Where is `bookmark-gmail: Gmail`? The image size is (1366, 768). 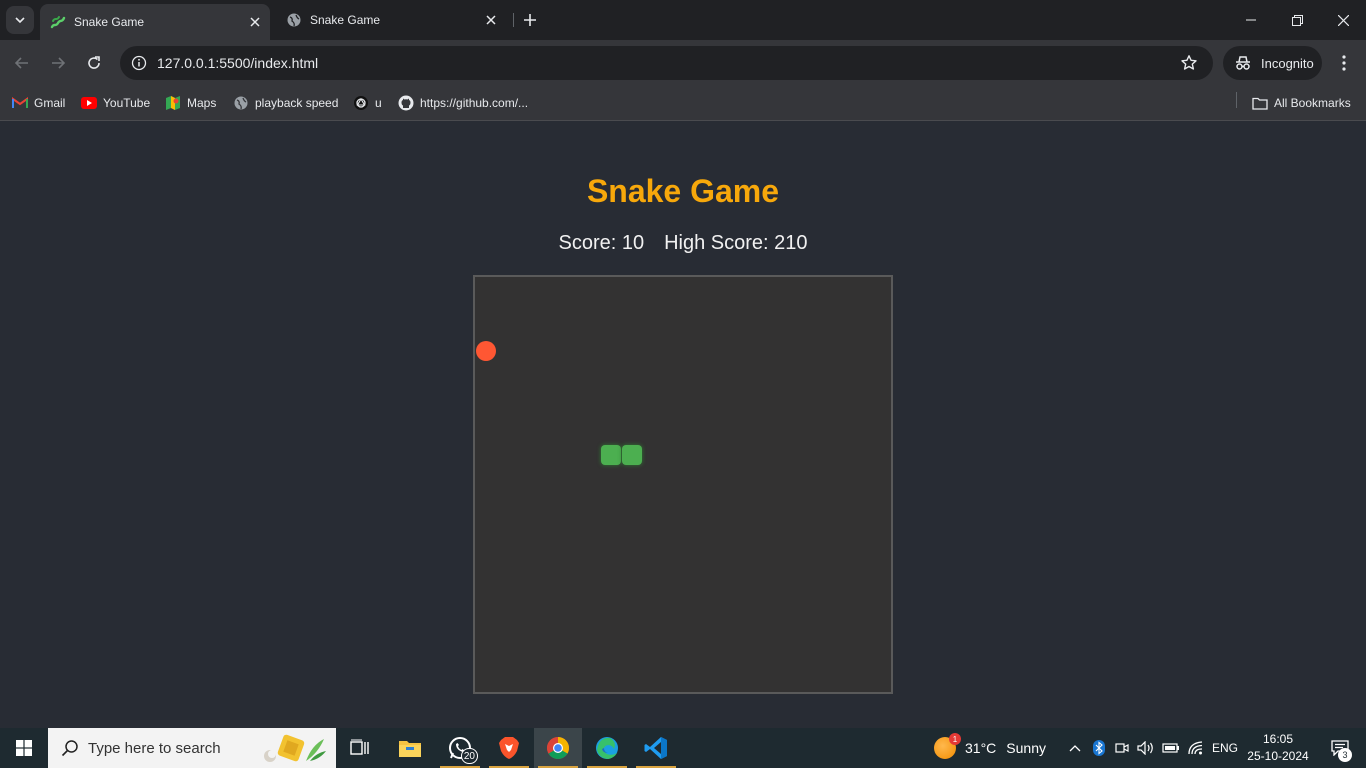
bookmark-gmail: Gmail is located at coordinates (38, 103).